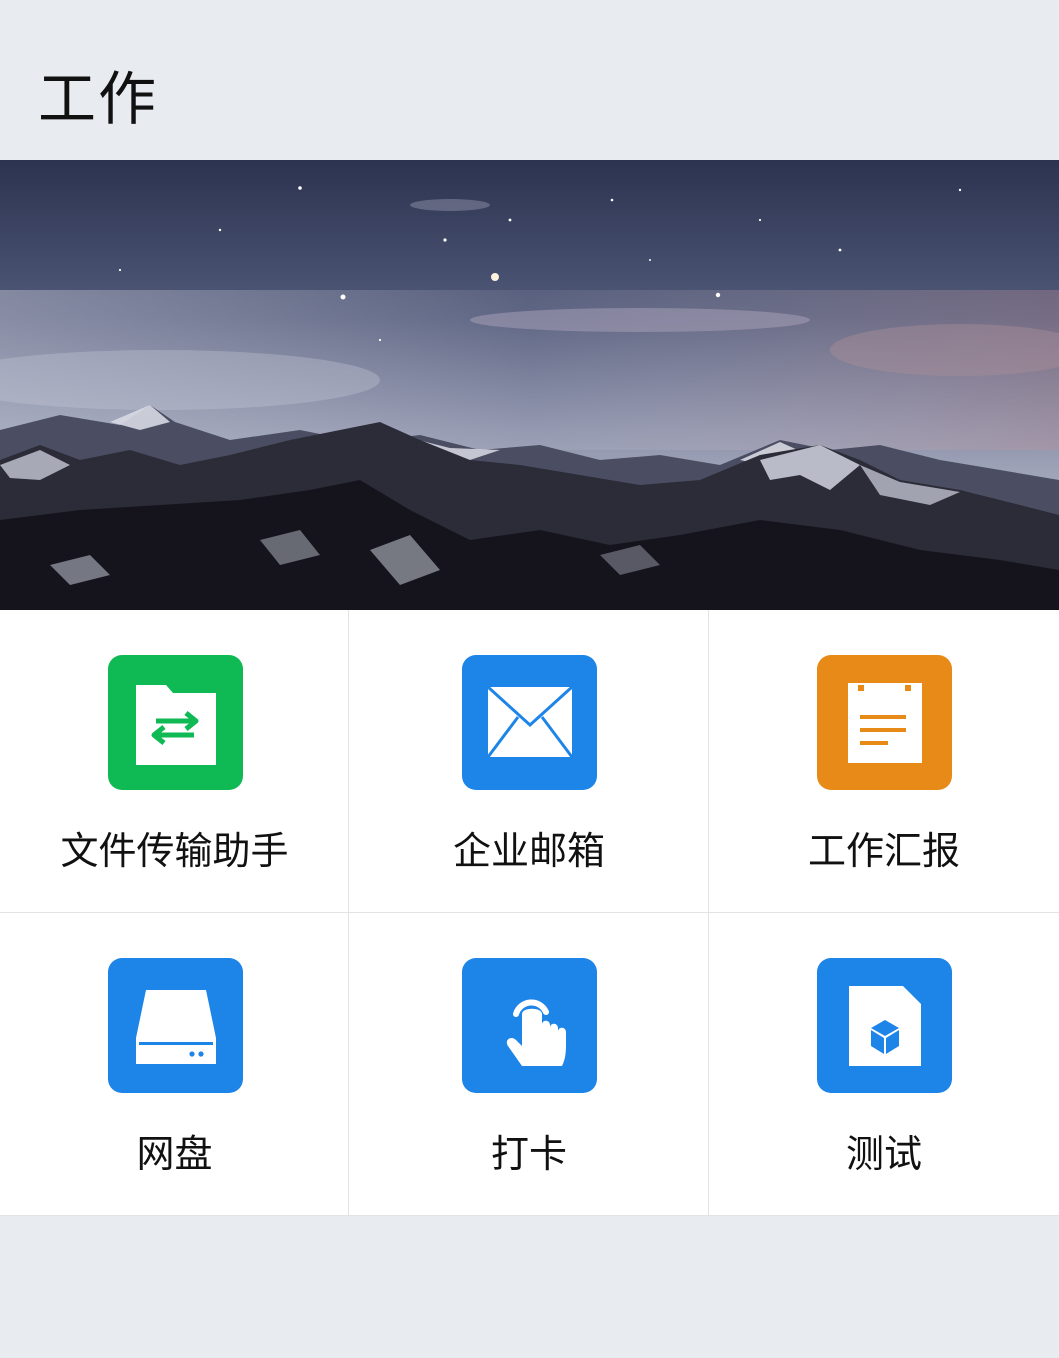  I want to click on app-enterprise-mail: 企业邮箱, so click(529, 761).